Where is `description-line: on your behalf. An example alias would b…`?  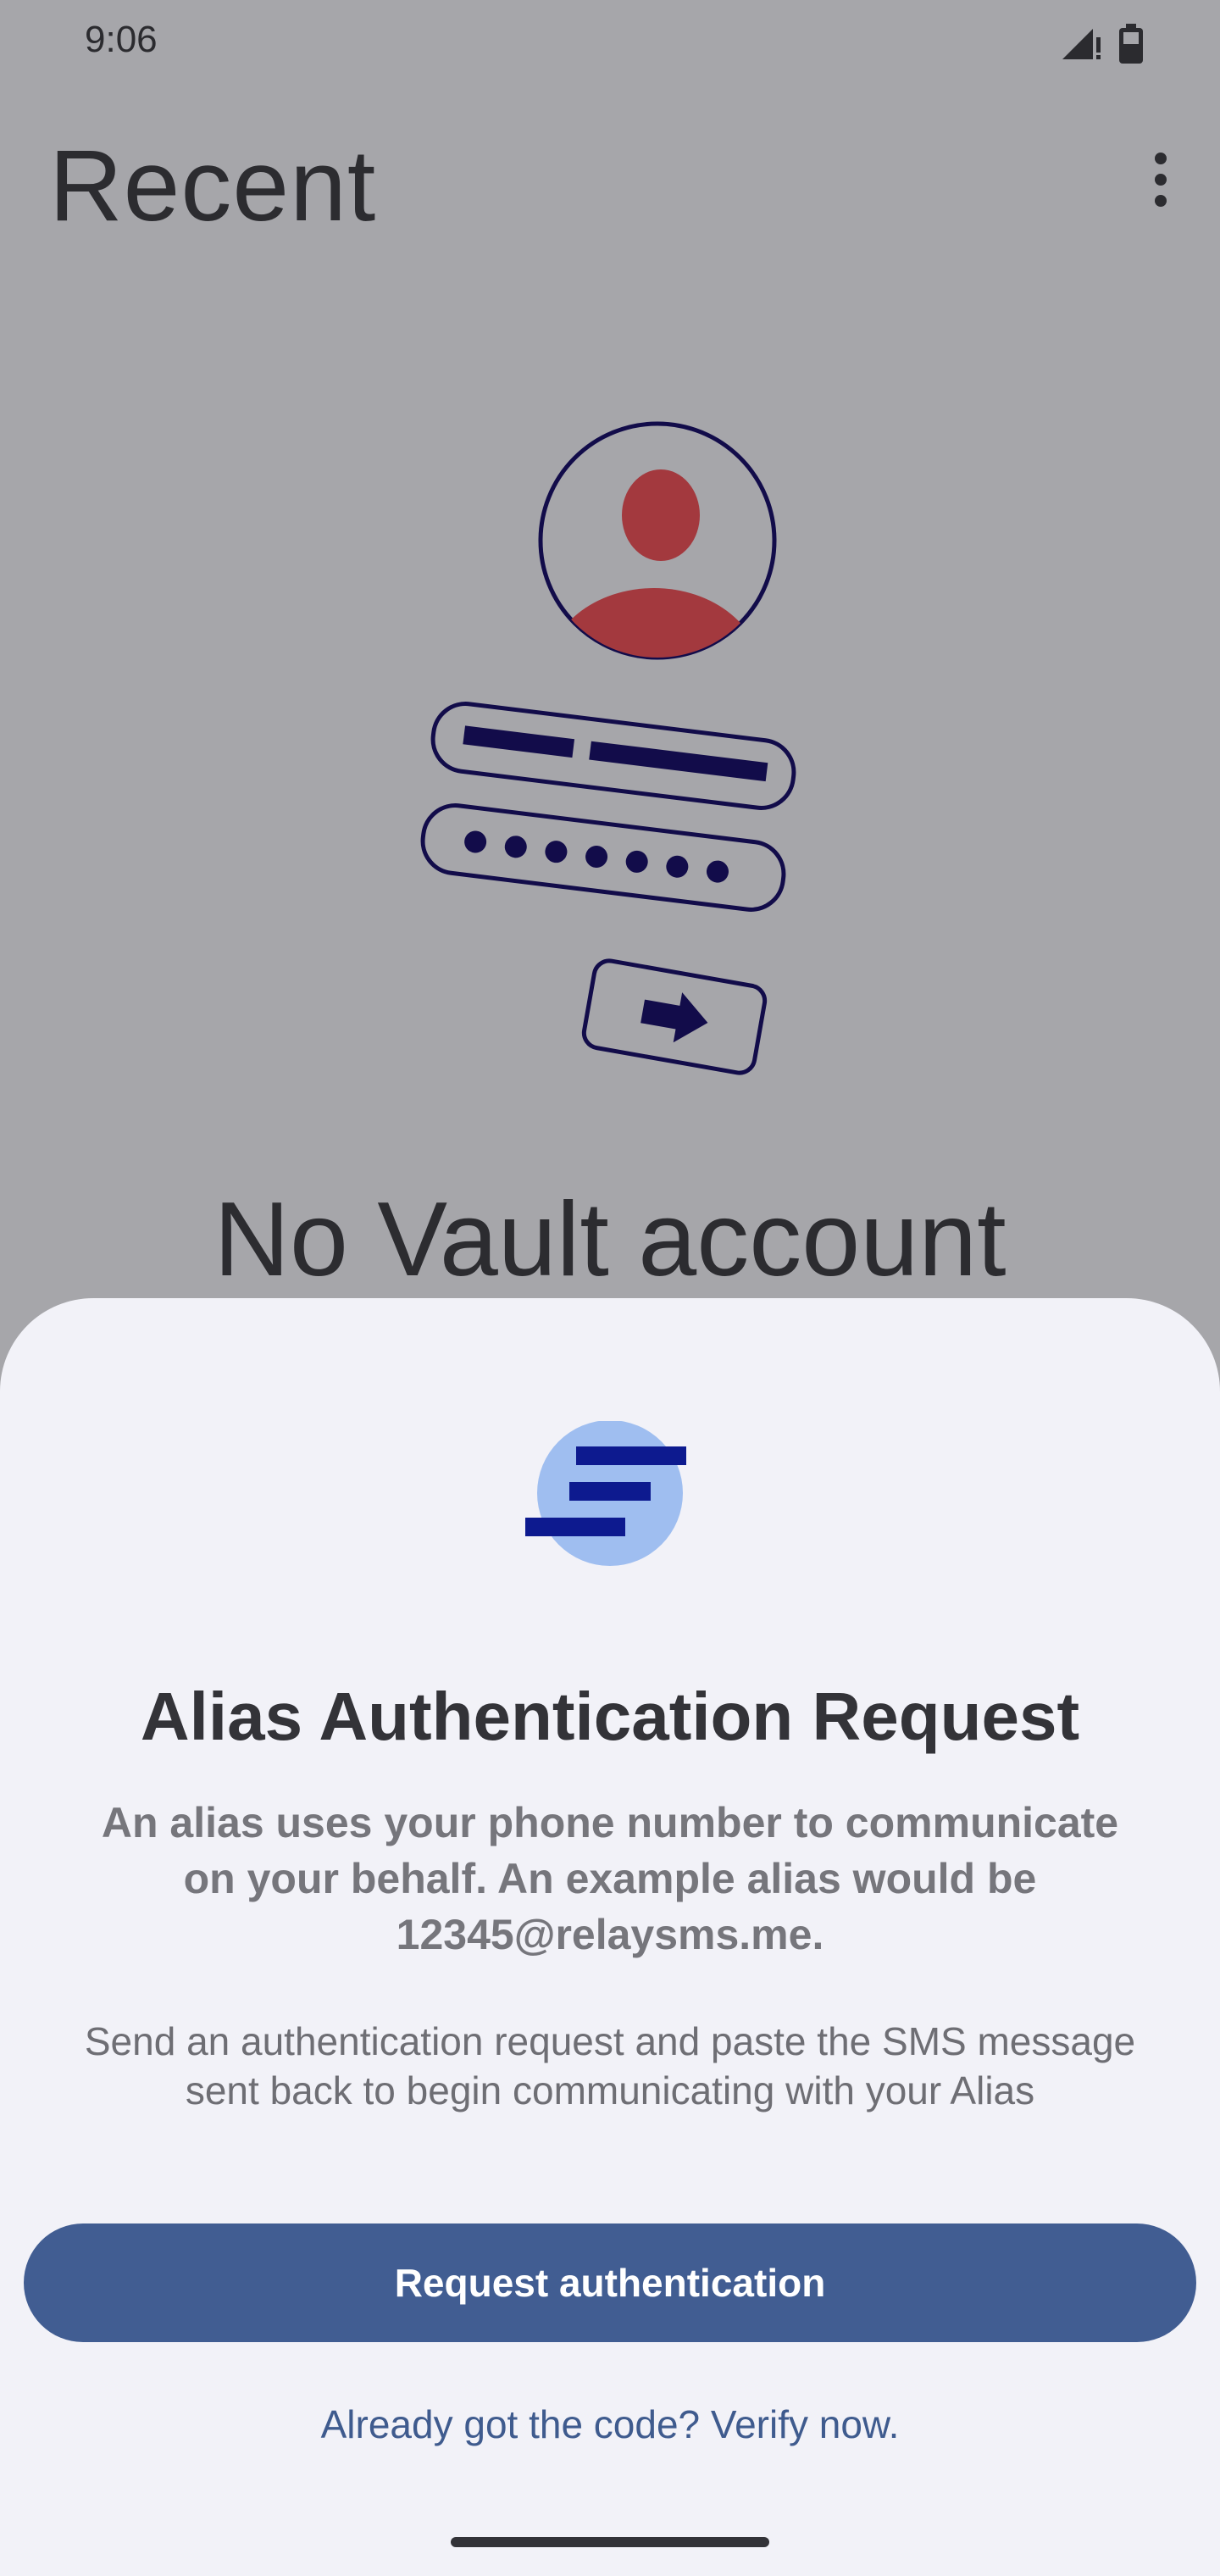 description-line: on your behalf. An example alias would b… is located at coordinates (610, 1878).